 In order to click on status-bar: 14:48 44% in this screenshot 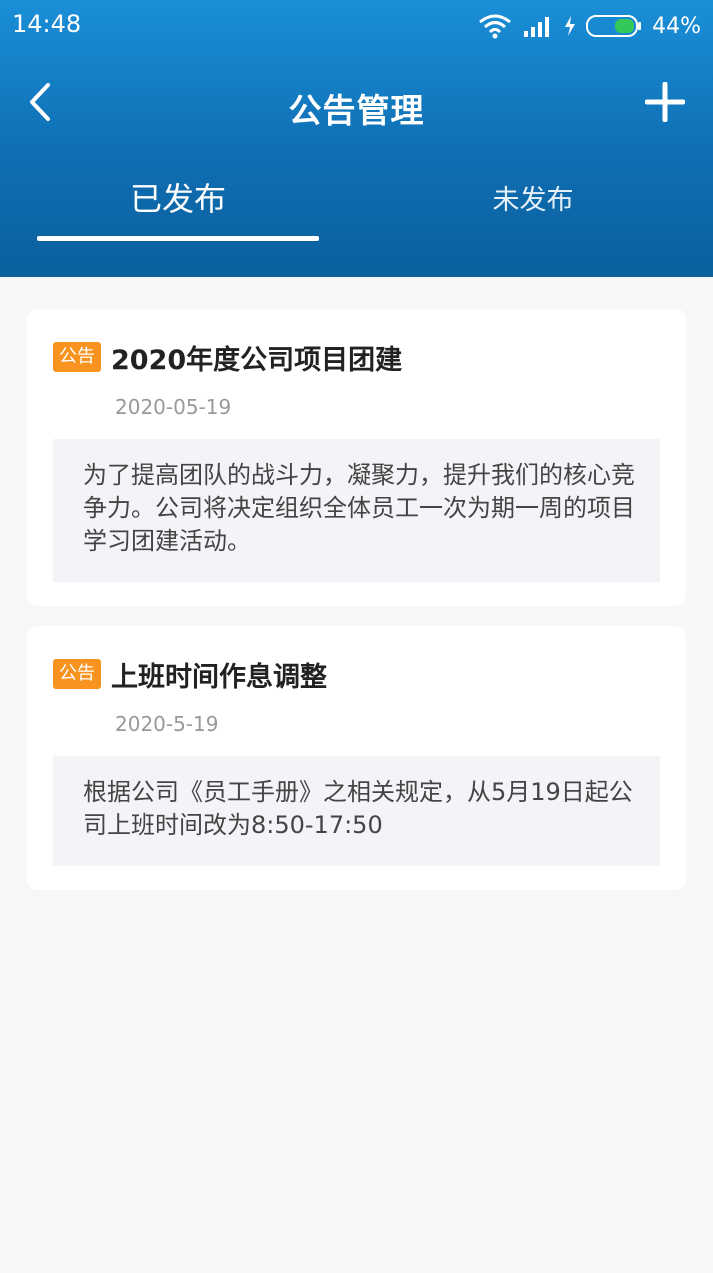, I will do `click(356, 26)`.